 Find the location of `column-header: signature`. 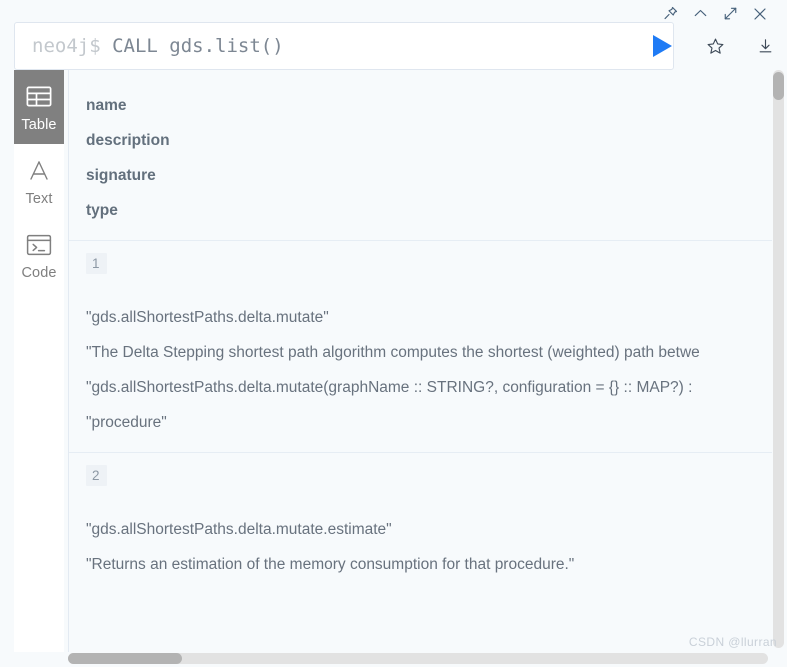

column-header: signature is located at coordinates (121, 175).